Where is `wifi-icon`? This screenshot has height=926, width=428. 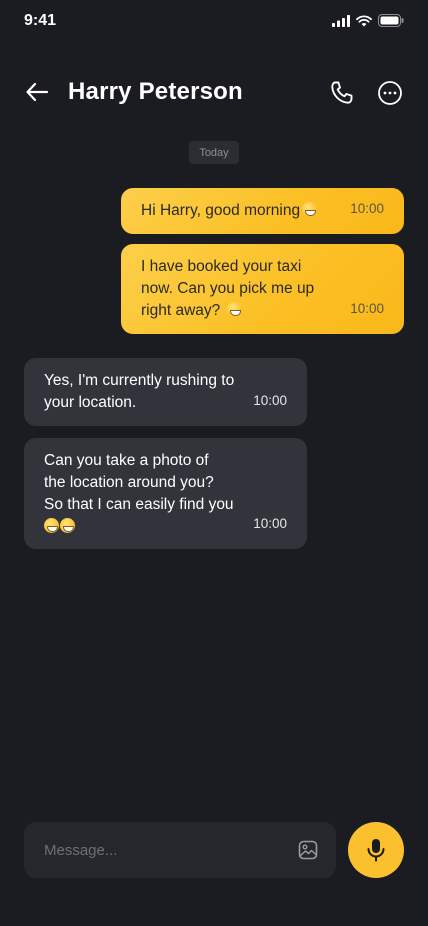 wifi-icon is located at coordinates (364, 20).